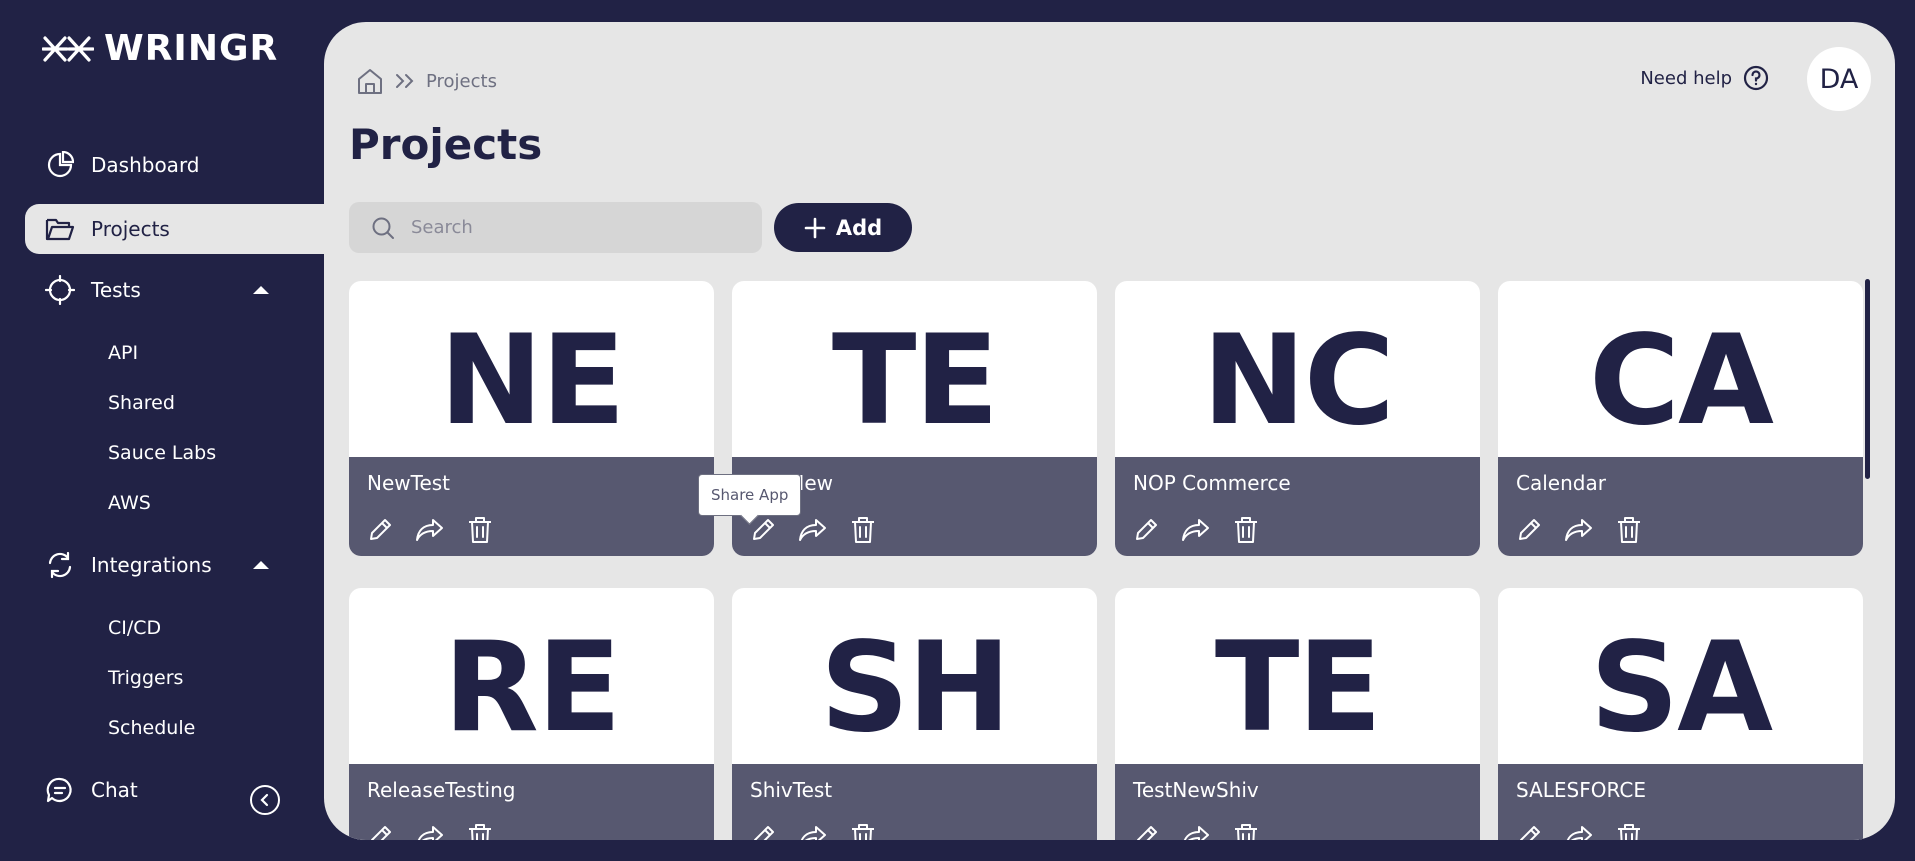 The height and width of the screenshot is (861, 1915). Describe the element at coordinates (145, 165) in the screenshot. I see `sidebar-item-label: Dashboard` at that location.